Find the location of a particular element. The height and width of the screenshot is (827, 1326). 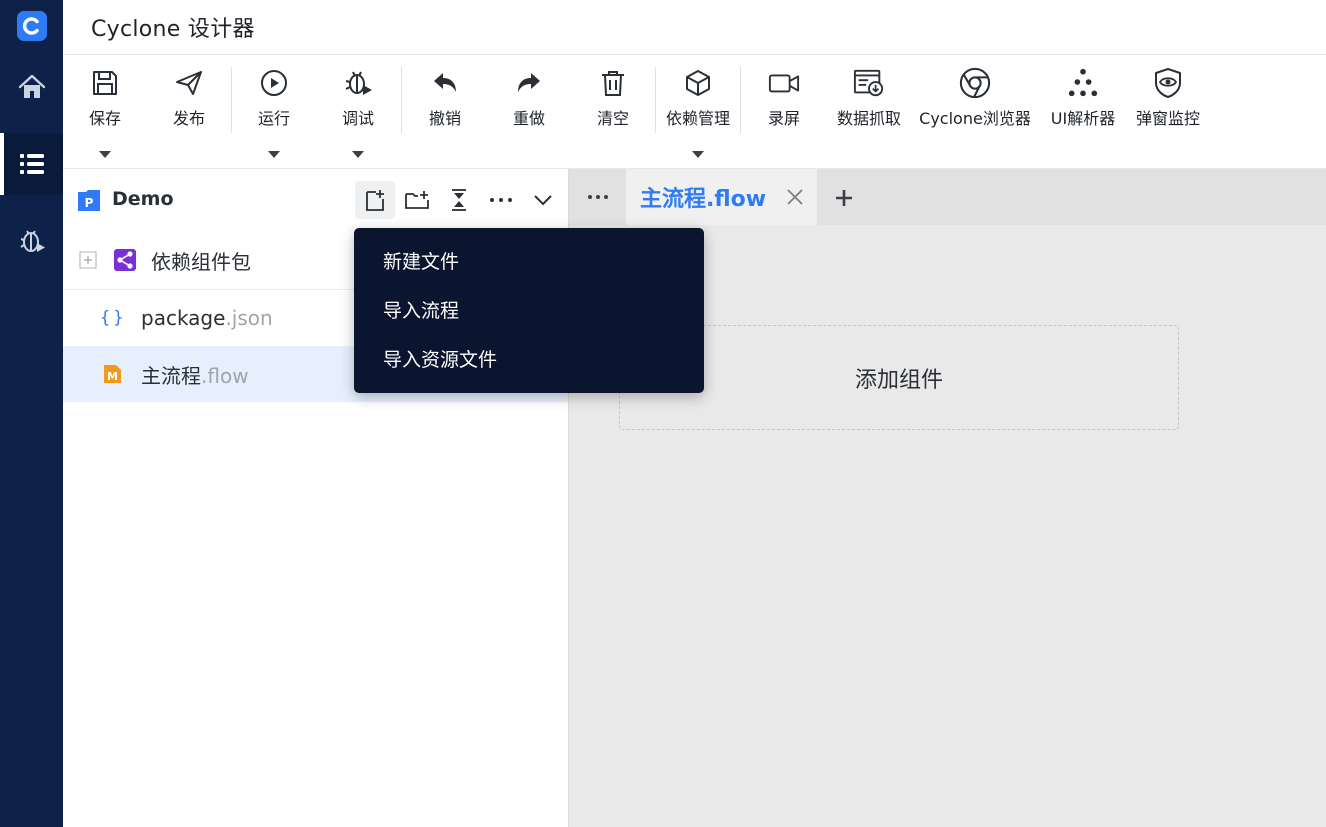

save-dropdown-caret-icon is located at coordinates (105, 154).